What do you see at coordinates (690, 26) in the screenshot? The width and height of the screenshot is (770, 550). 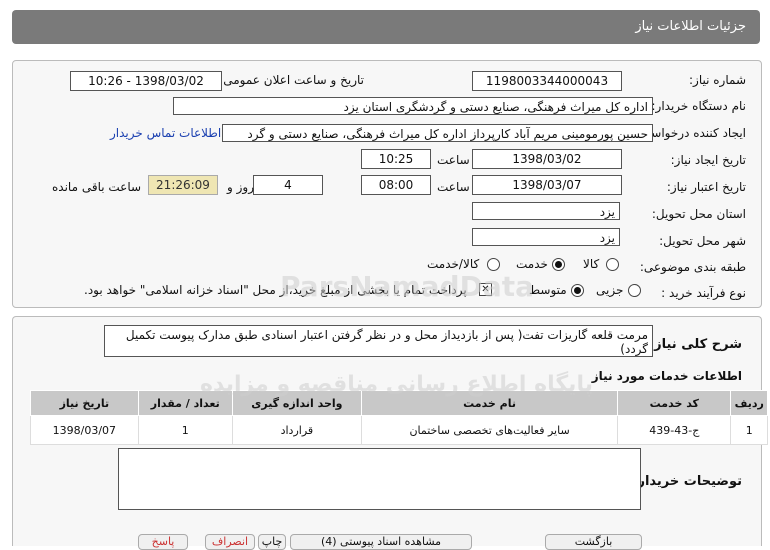 I see `page-title: جزئیات اطلاعات نیاز` at bounding box center [690, 26].